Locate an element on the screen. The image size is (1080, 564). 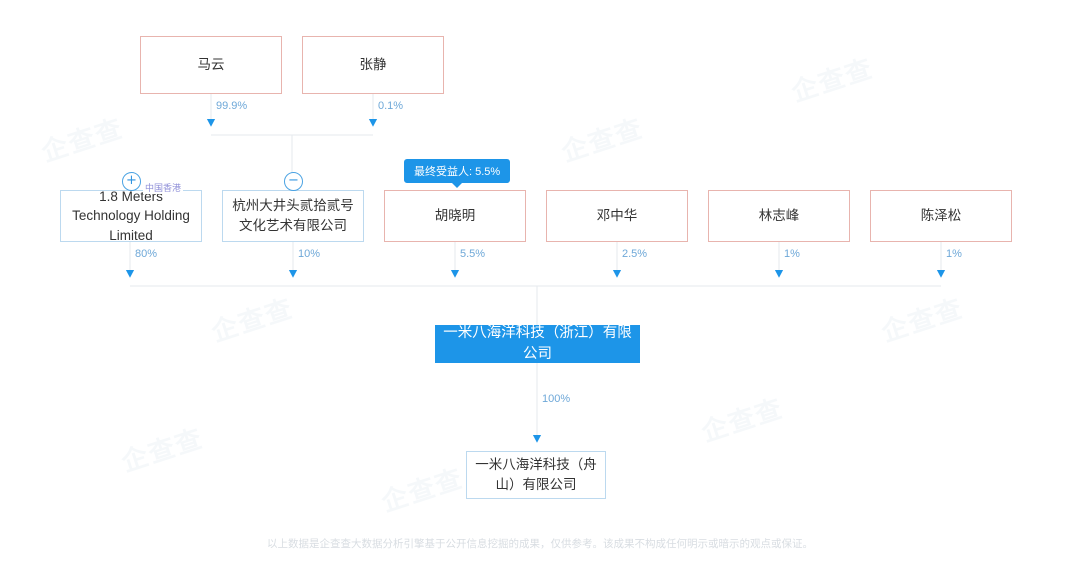
percent-holding-to-main: 80% is located at coordinates (146, 254).